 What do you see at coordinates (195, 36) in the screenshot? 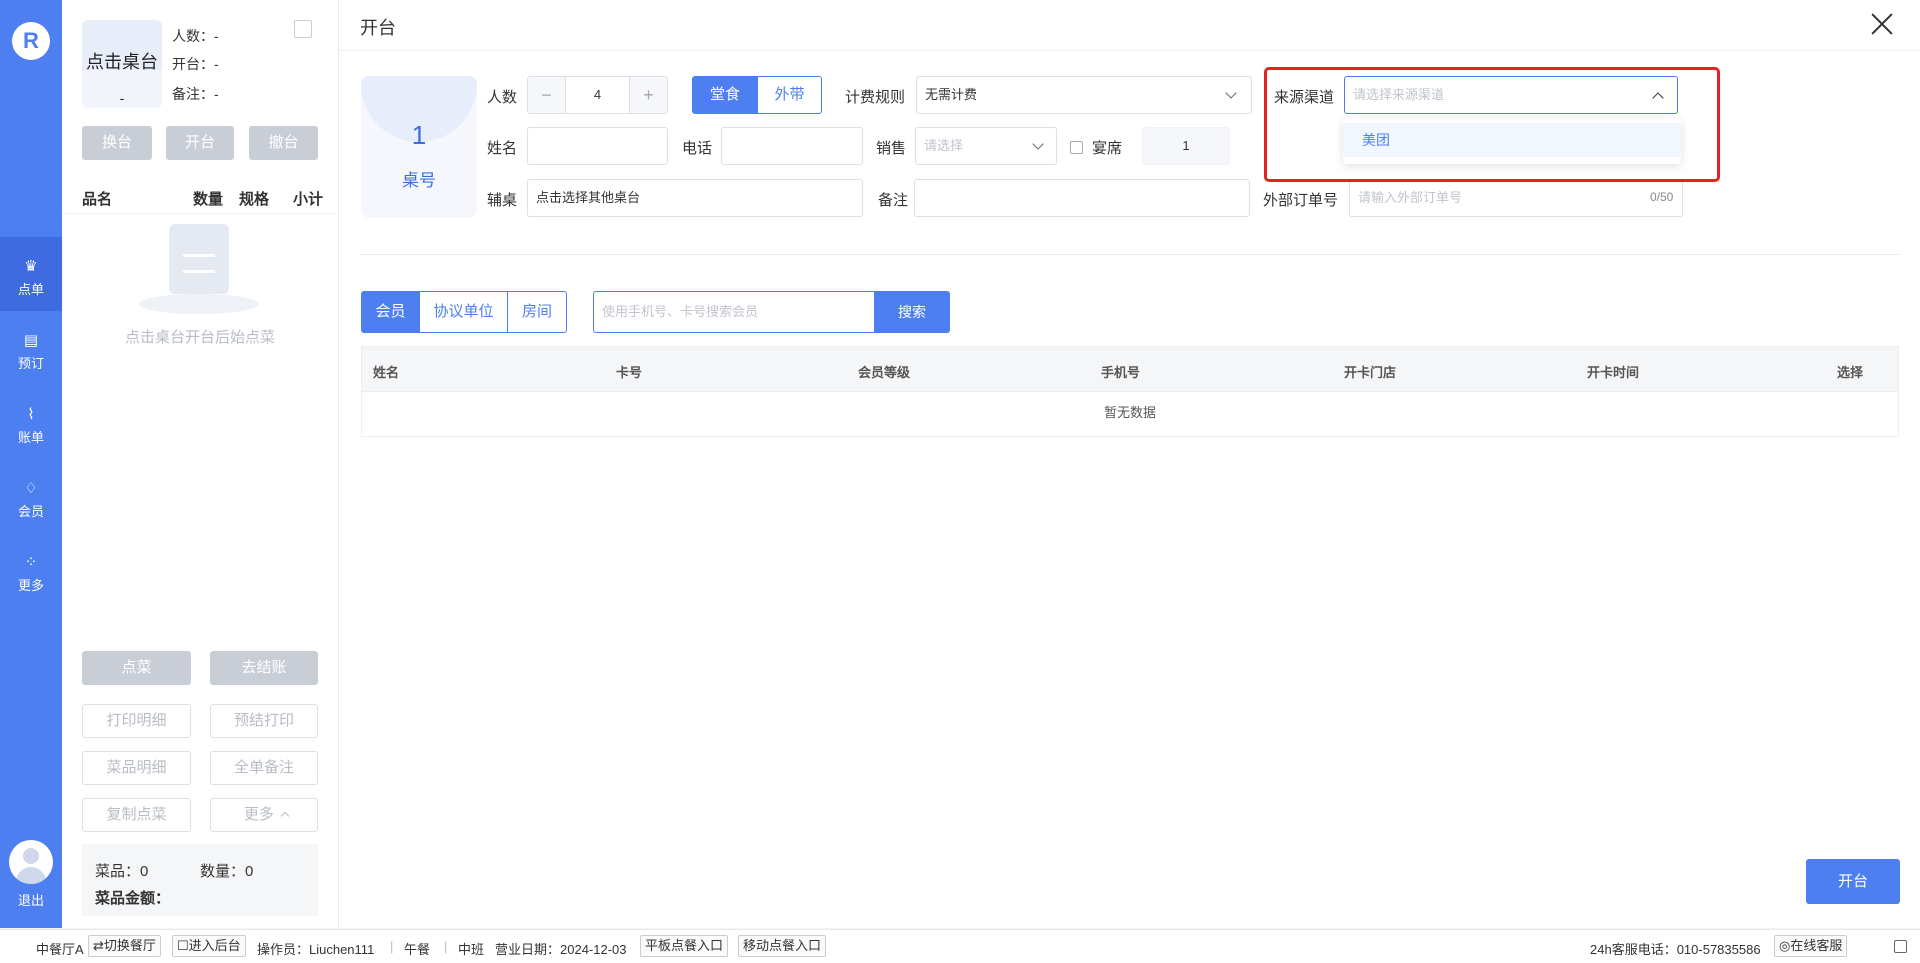
I see `people-info: 人数：-` at bounding box center [195, 36].